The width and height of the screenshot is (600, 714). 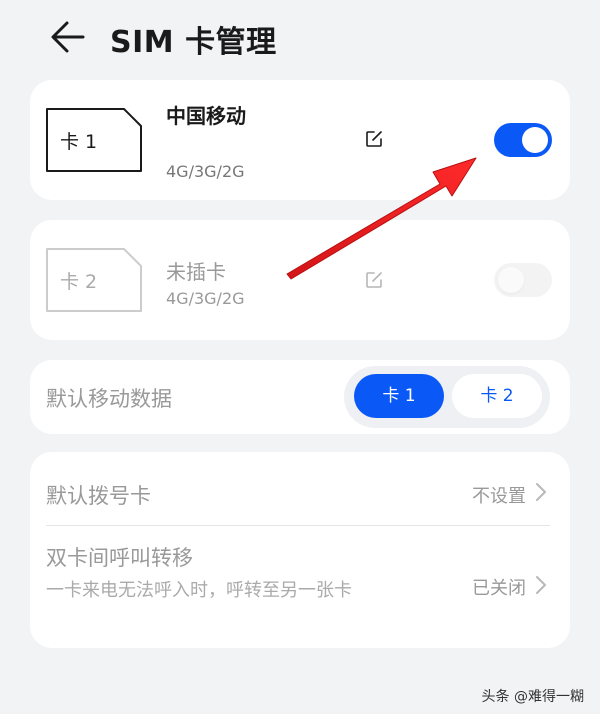 I want to click on sim-card-icon: 卡 2, so click(x=94, y=280).